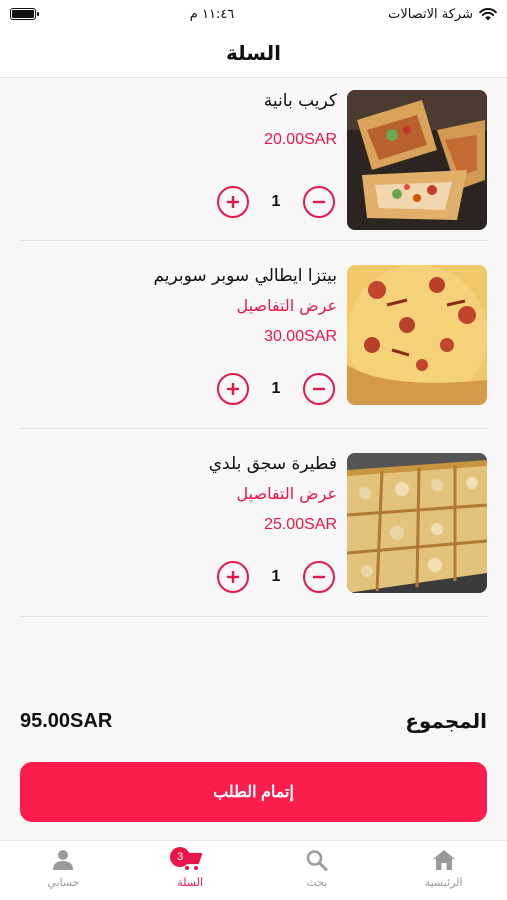 The image size is (507, 900). I want to click on tab-cart: 3 السلة, so click(190, 870).